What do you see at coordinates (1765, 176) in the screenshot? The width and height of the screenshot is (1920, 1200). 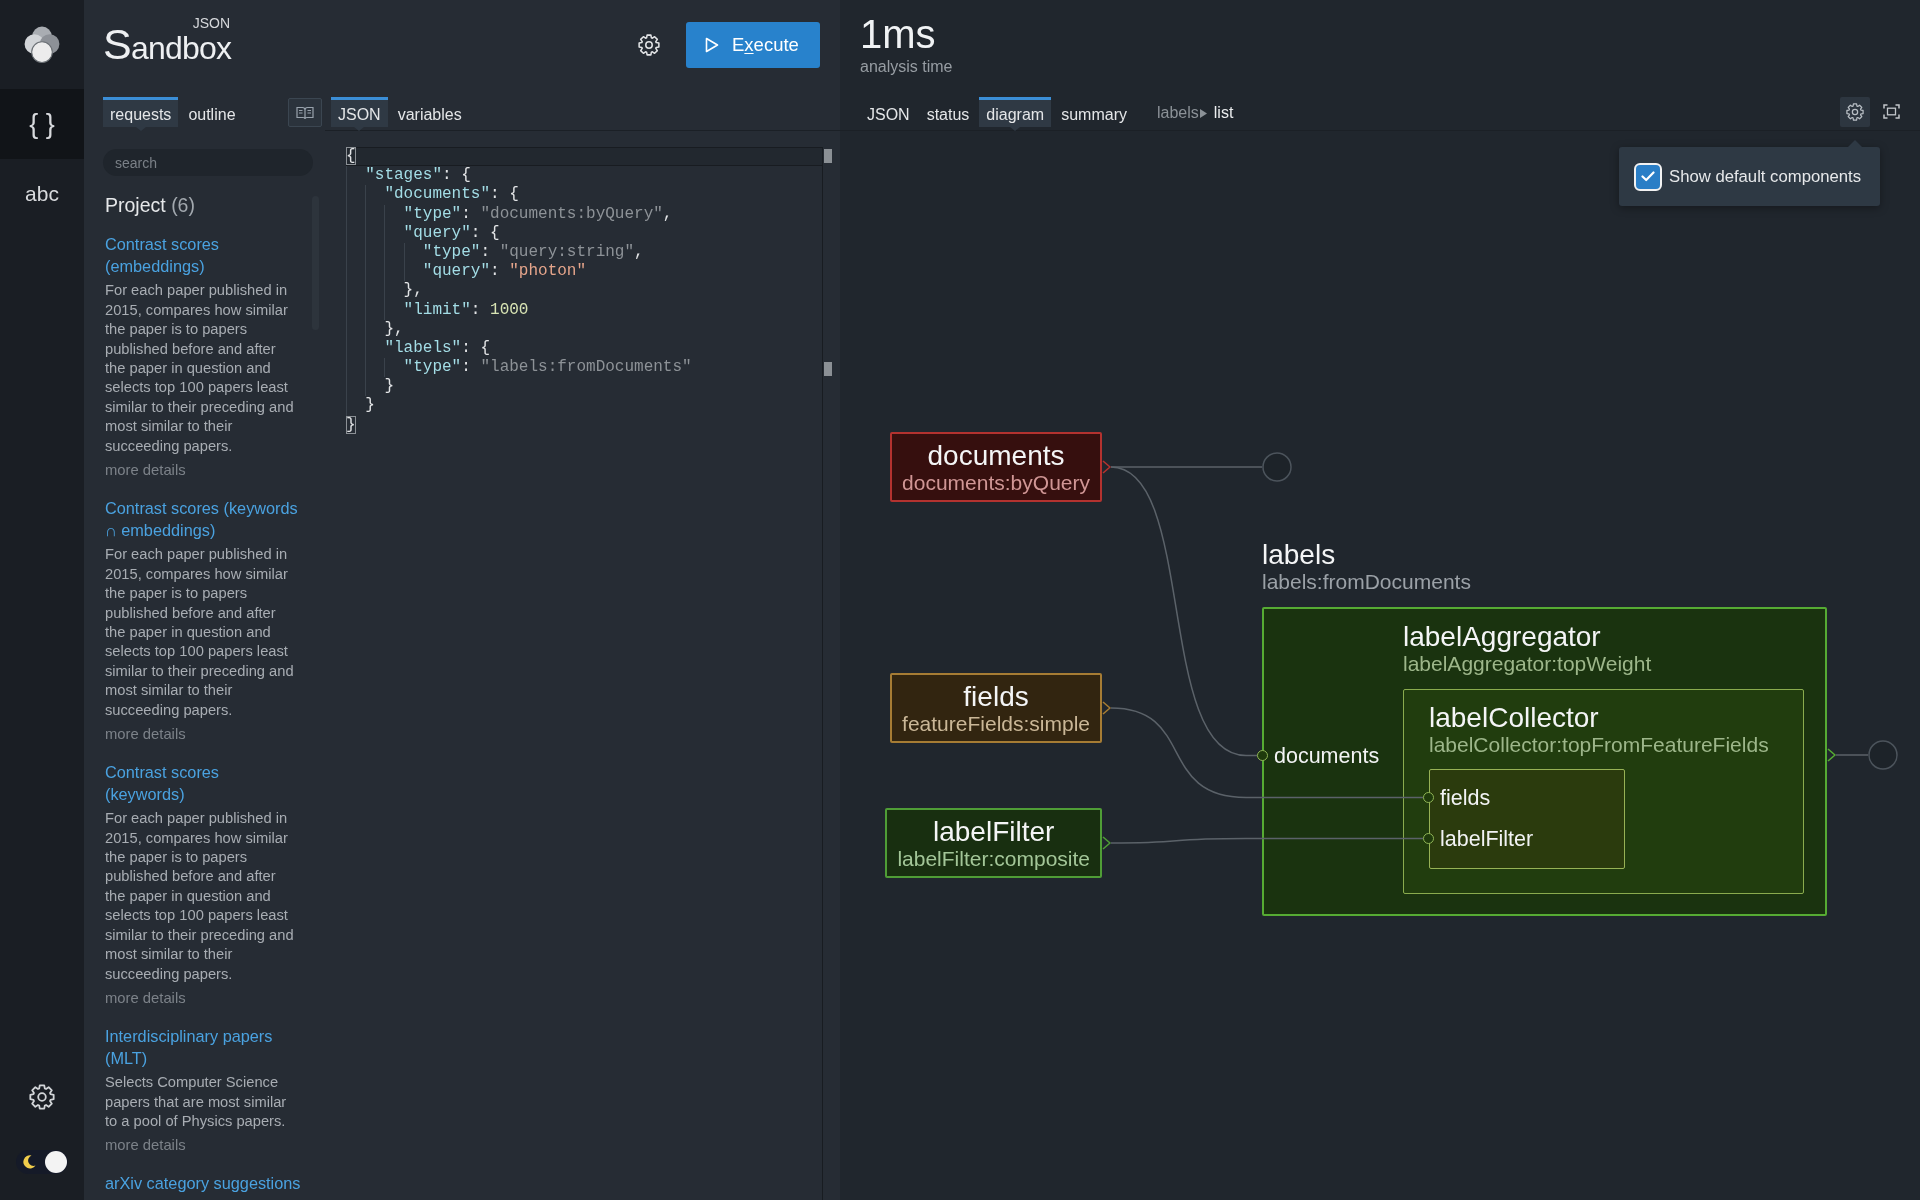 I see `checkbox-label: Show default components` at bounding box center [1765, 176].